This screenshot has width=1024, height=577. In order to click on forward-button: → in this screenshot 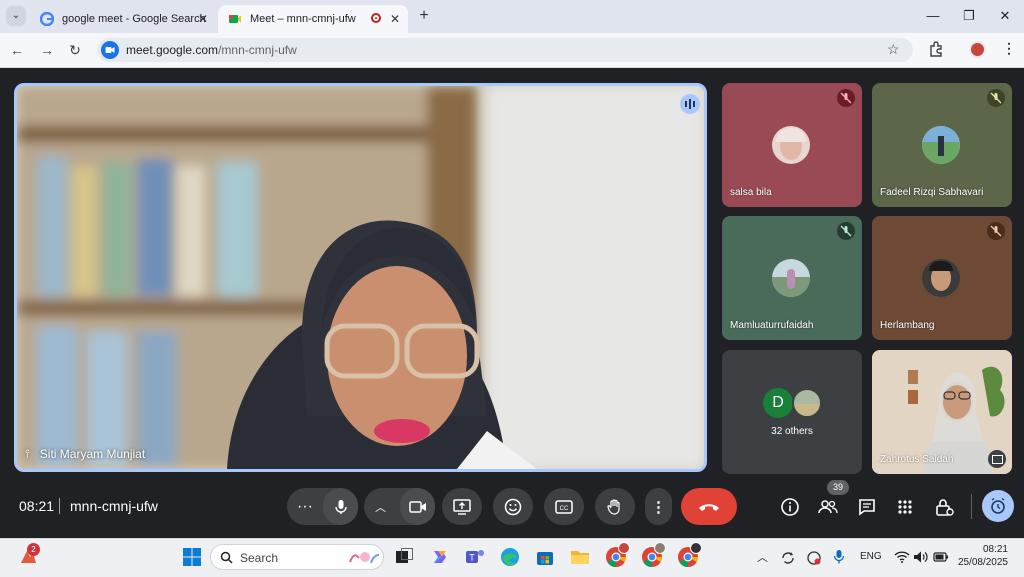, I will do `click(47, 50)`.